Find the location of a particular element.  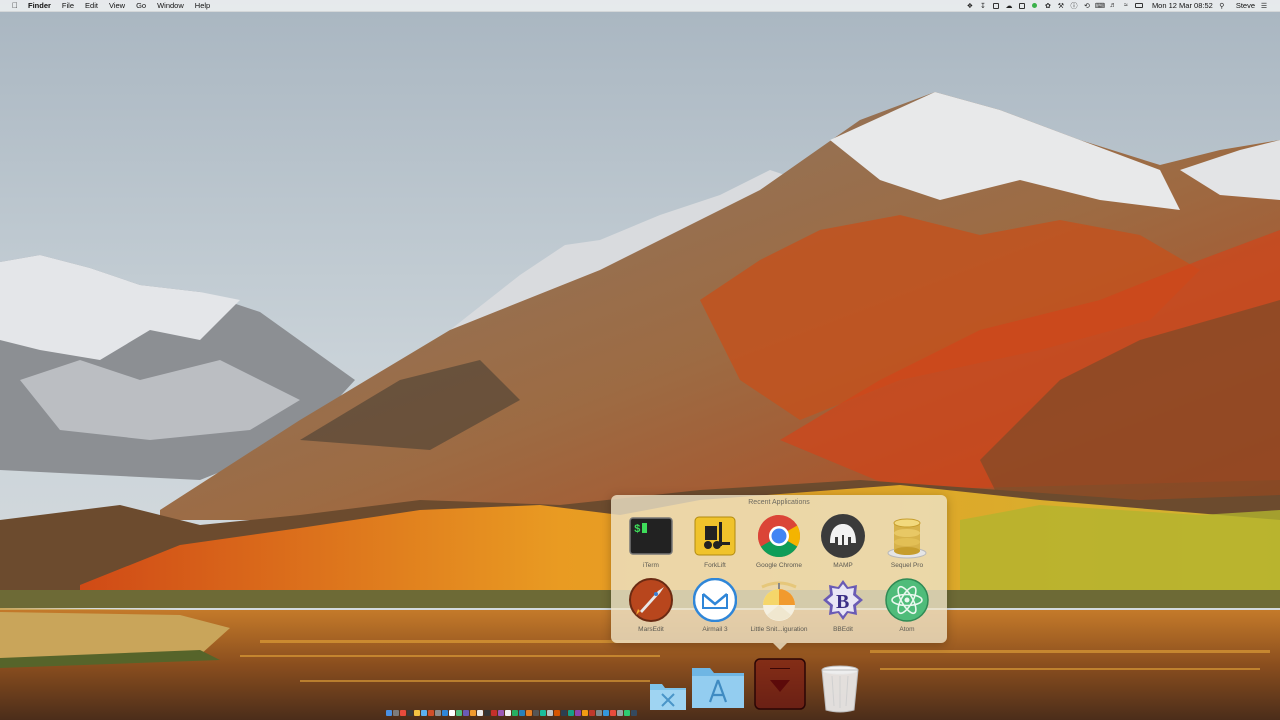

database-icon is located at coordinates (907, 536).